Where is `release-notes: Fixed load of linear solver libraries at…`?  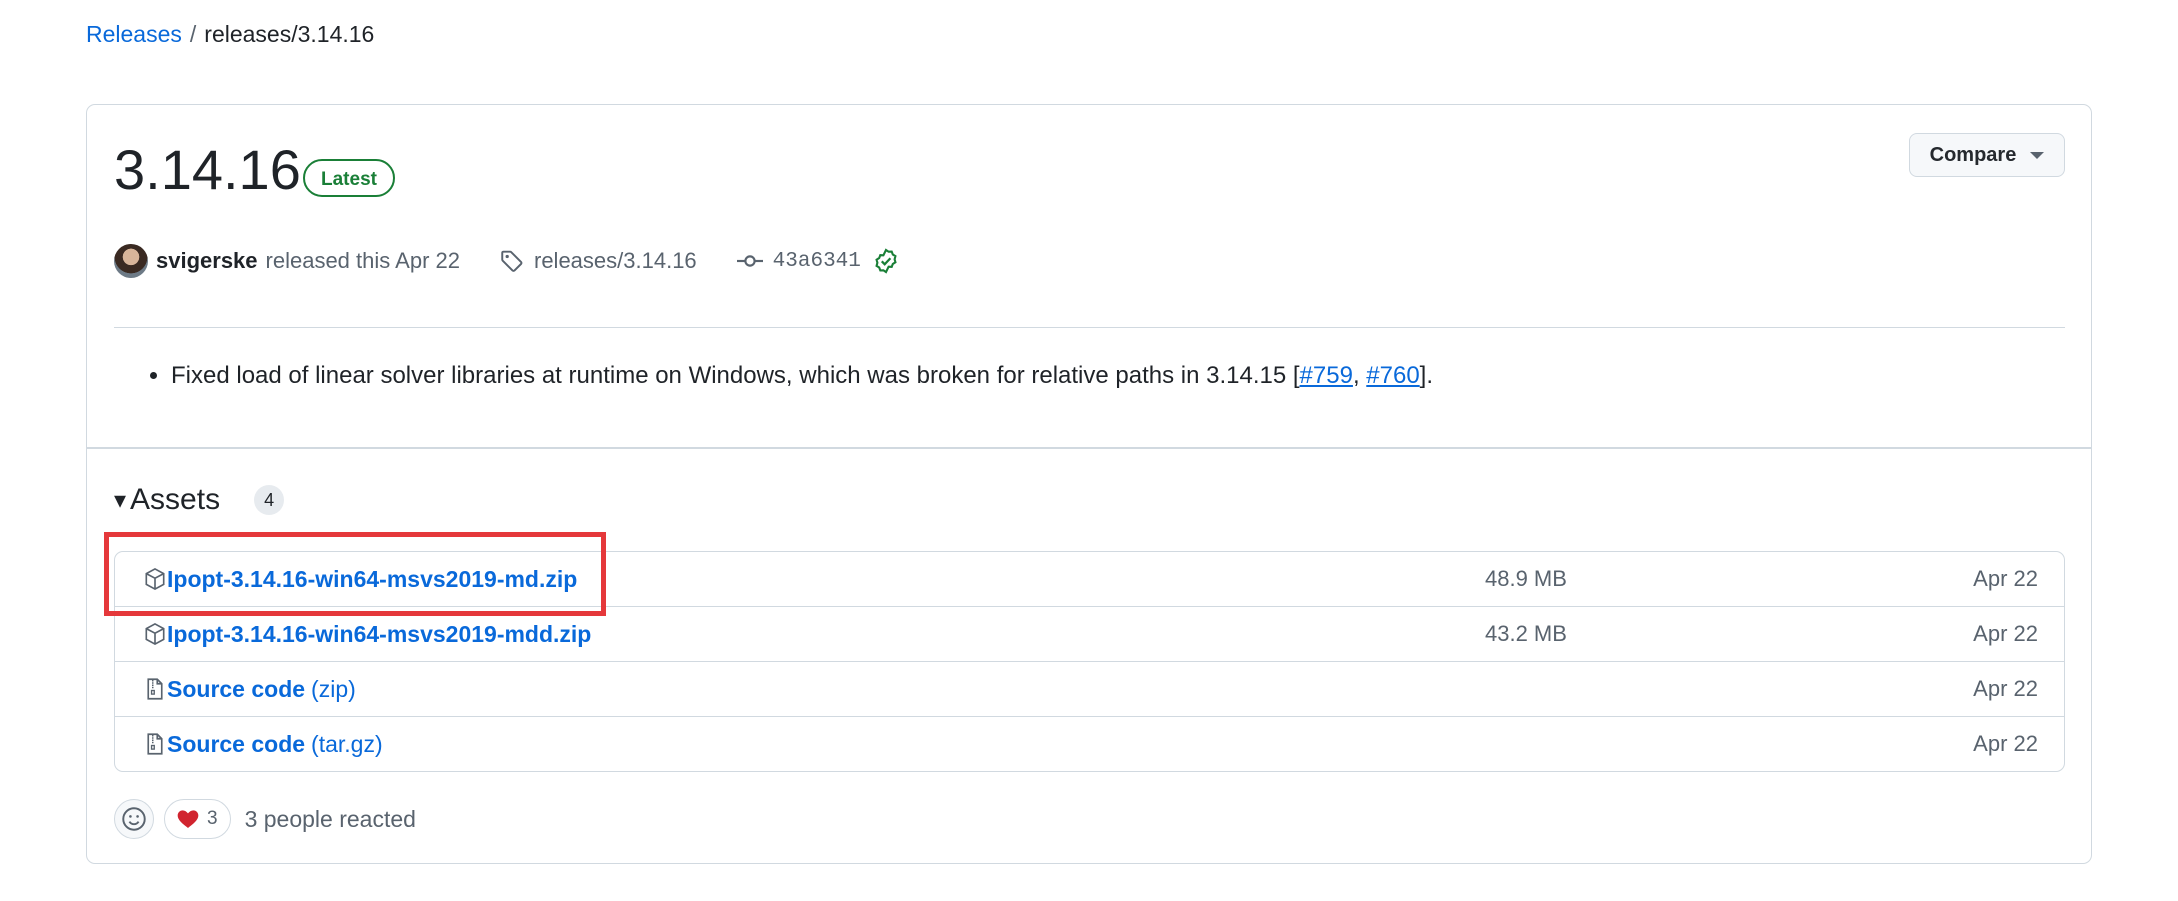 release-notes: Fixed load of linear solver libraries at… is located at coordinates (787, 376).